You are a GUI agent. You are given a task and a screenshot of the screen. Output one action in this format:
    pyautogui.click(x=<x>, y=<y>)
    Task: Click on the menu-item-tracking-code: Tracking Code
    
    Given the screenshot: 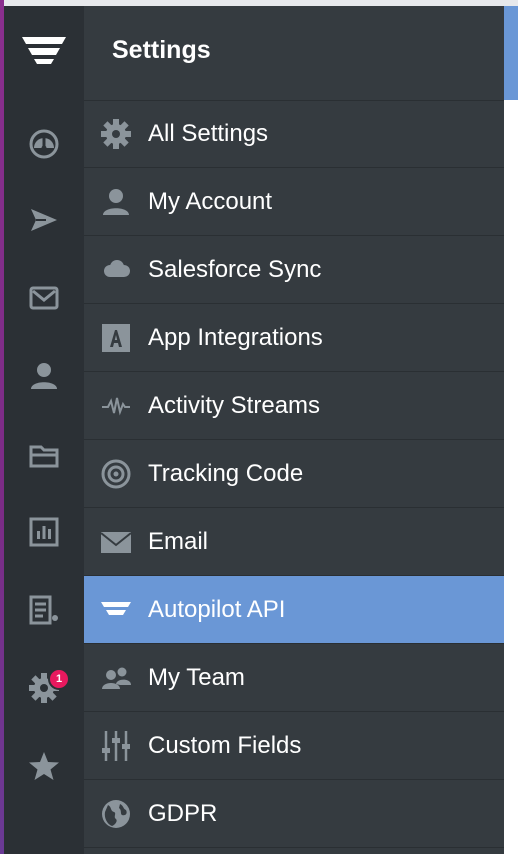 What is the action you would take?
    pyautogui.click(x=294, y=474)
    